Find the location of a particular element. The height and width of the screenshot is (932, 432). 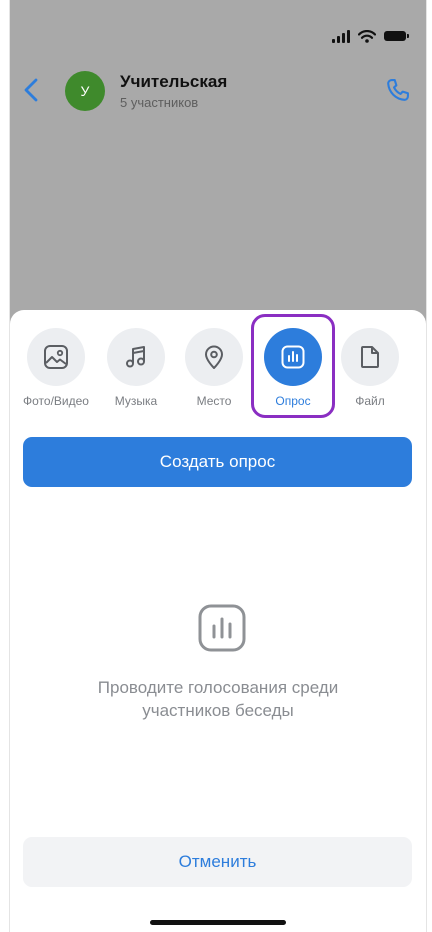

attach-location: Место is located at coordinates (214, 368).